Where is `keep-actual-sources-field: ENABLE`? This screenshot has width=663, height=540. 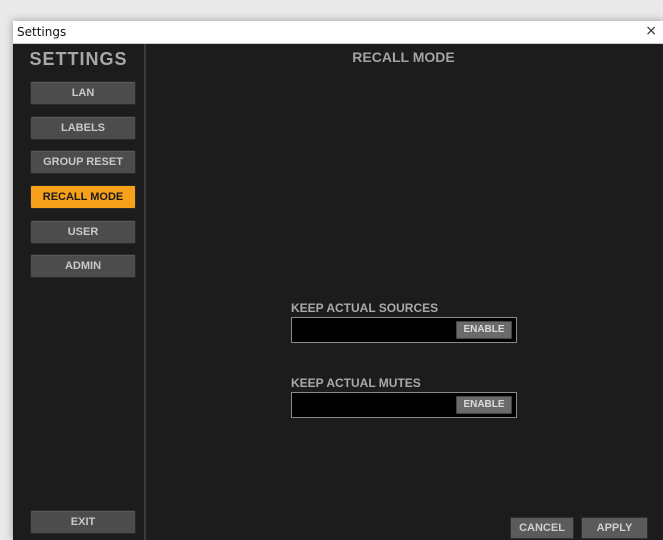 keep-actual-sources-field: ENABLE is located at coordinates (404, 330).